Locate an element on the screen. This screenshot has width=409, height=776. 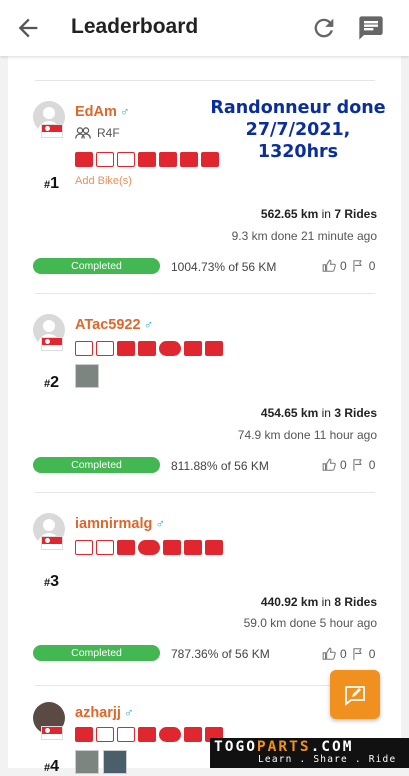
compose-message-icon is located at coordinates (355, 696).